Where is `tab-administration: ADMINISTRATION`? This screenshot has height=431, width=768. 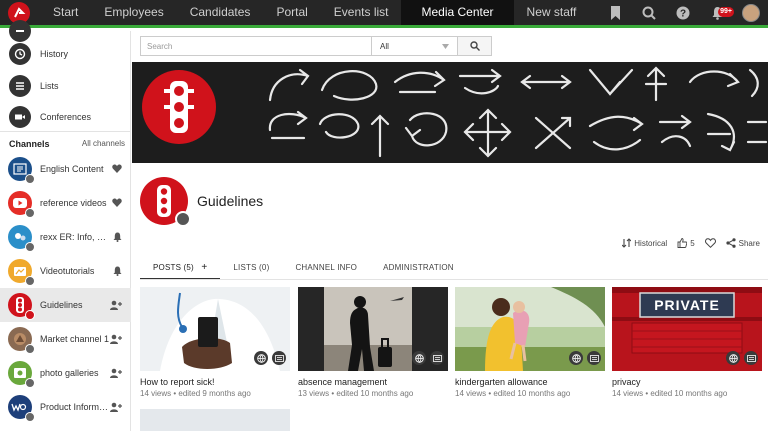 tab-administration: ADMINISTRATION is located at coordinates (418, 269).